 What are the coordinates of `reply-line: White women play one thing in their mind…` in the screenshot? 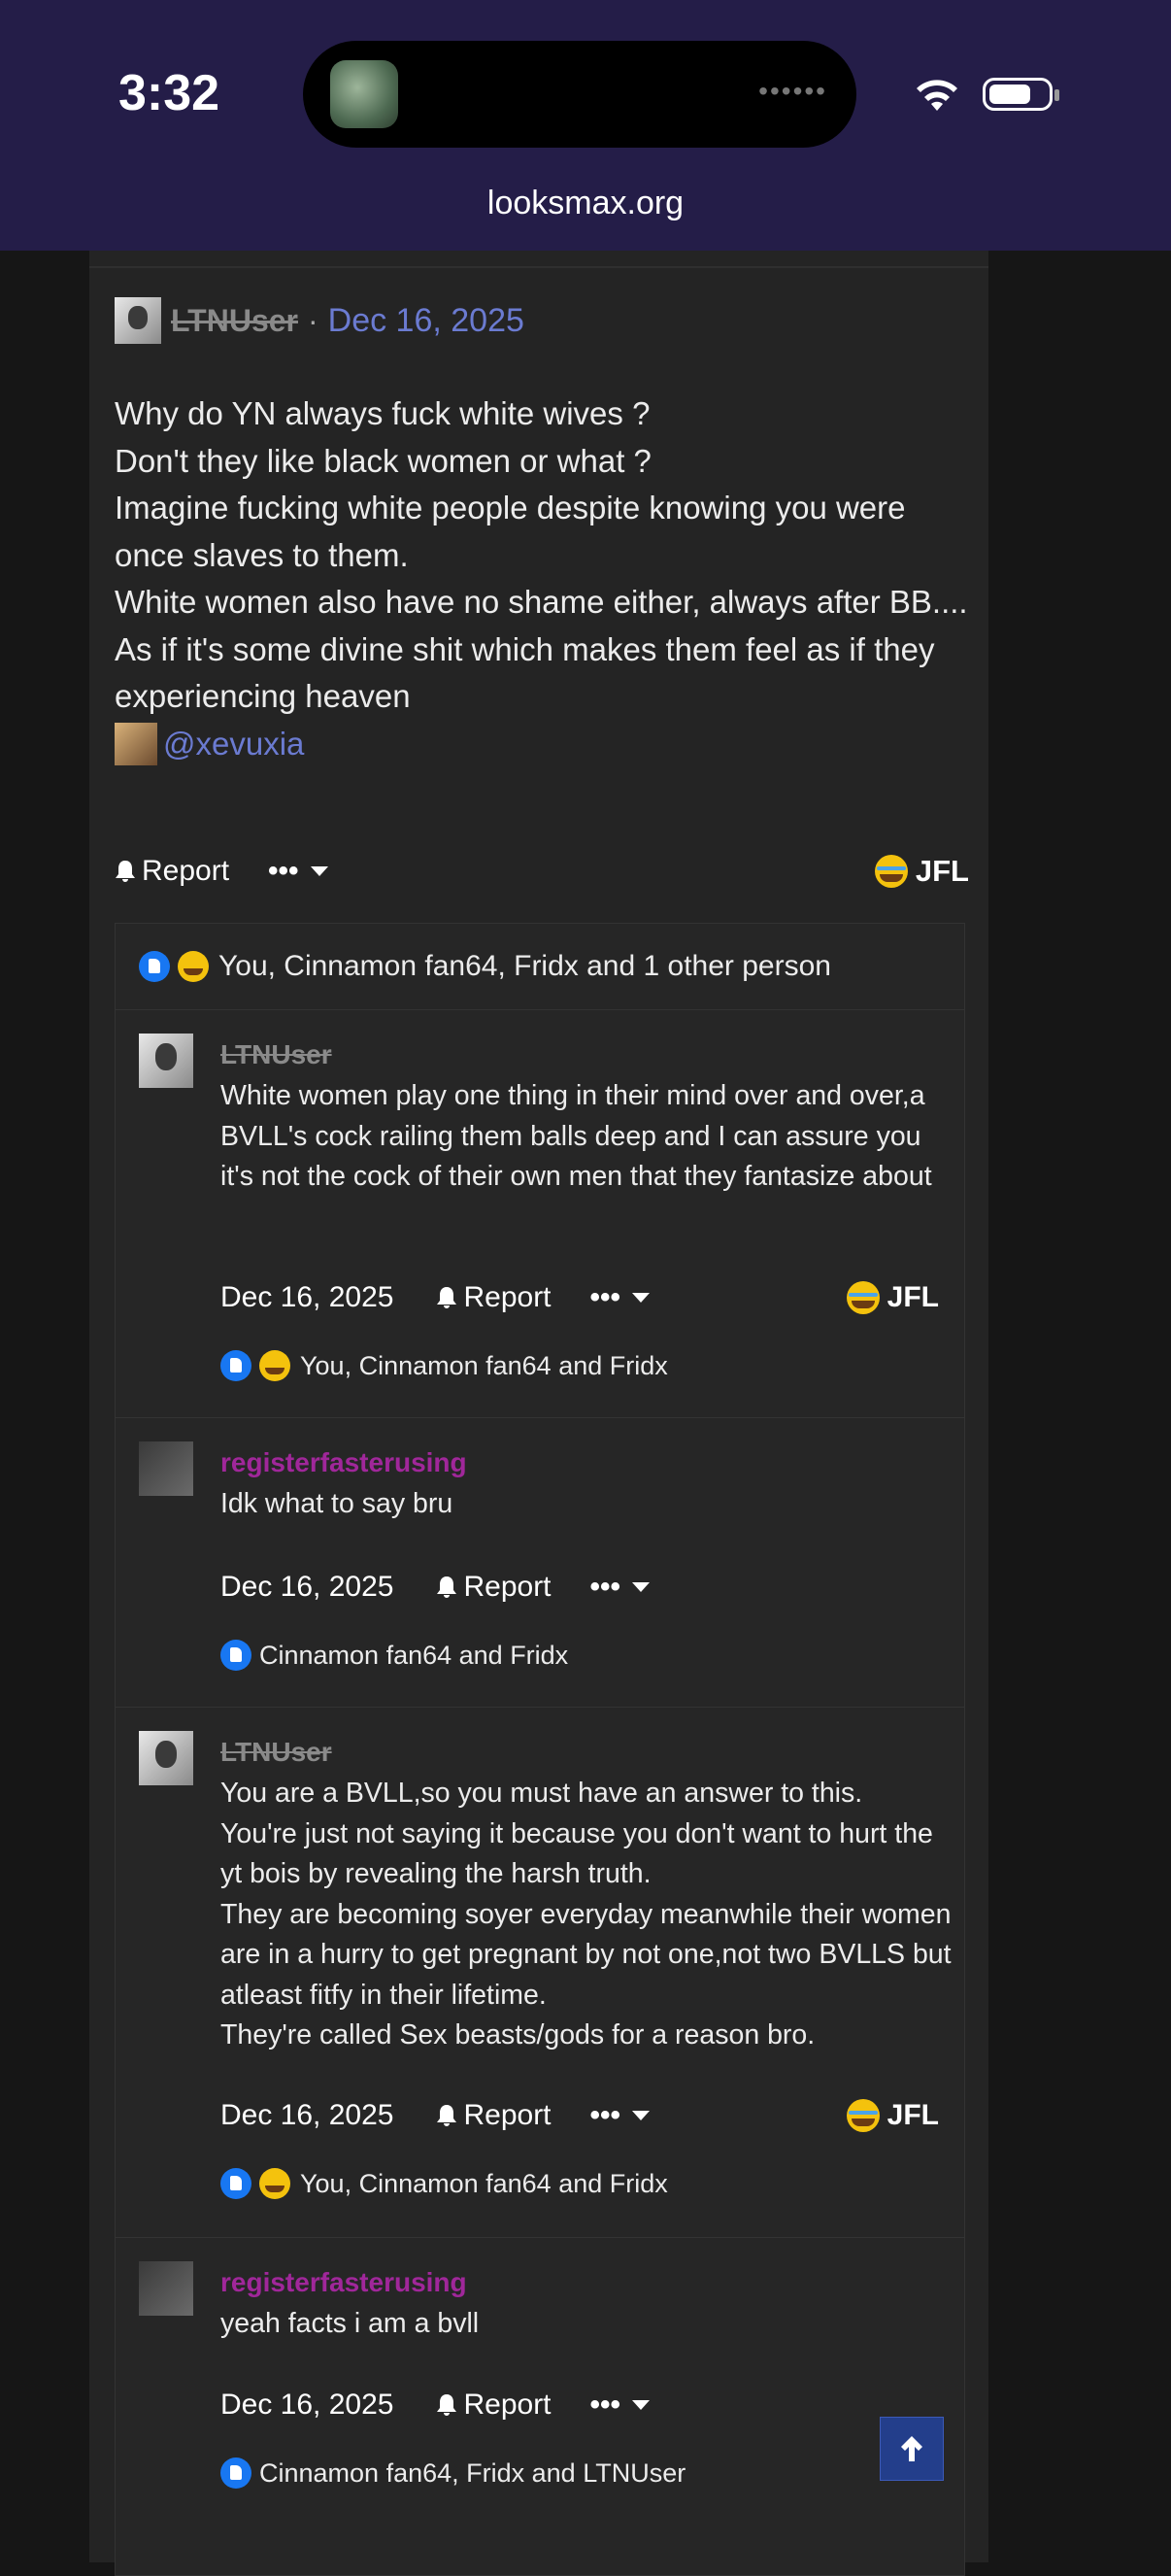 It's located at (576, 1136).